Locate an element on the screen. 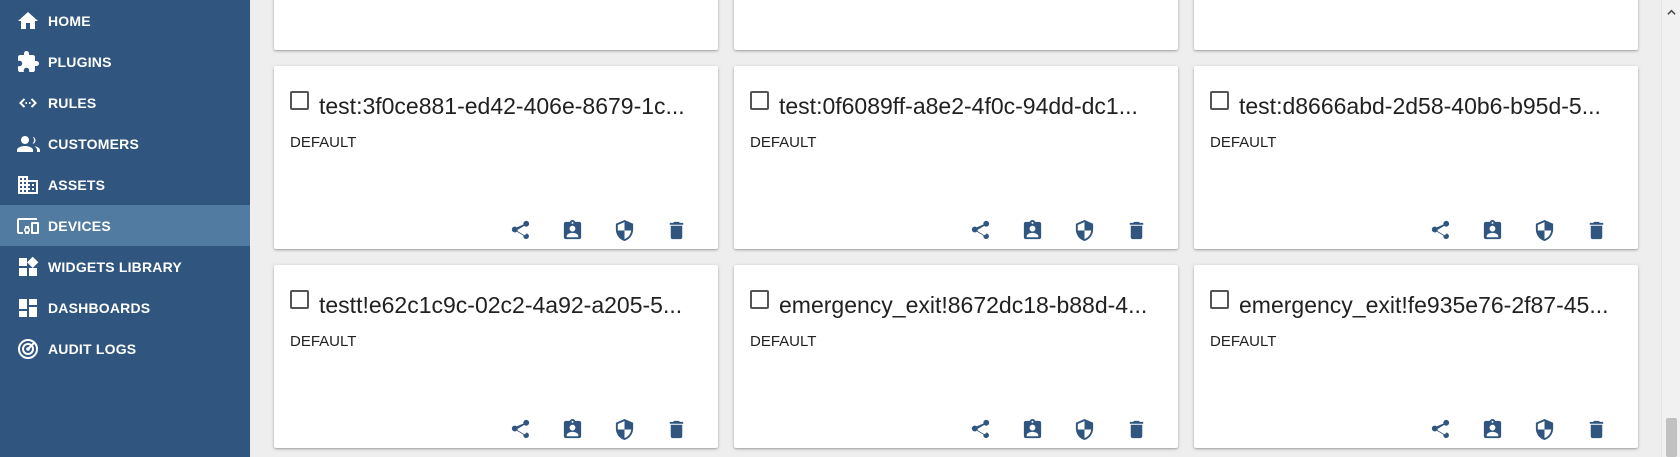 The image size is (1680, 457). sidebar-item-label: HOME is located at coordinates (69, 20).